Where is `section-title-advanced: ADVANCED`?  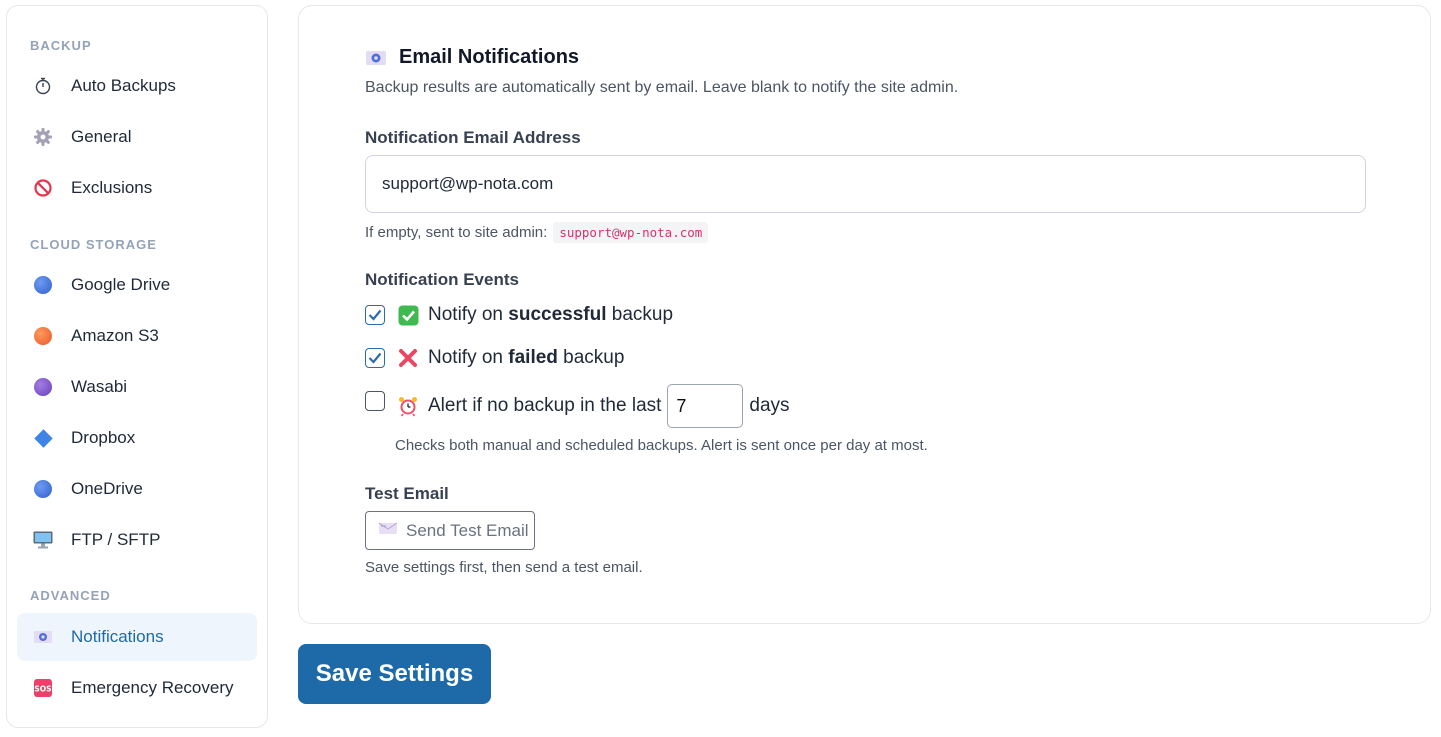
section-title-advanced: ADVANCED is located at coordinates (70, 595).